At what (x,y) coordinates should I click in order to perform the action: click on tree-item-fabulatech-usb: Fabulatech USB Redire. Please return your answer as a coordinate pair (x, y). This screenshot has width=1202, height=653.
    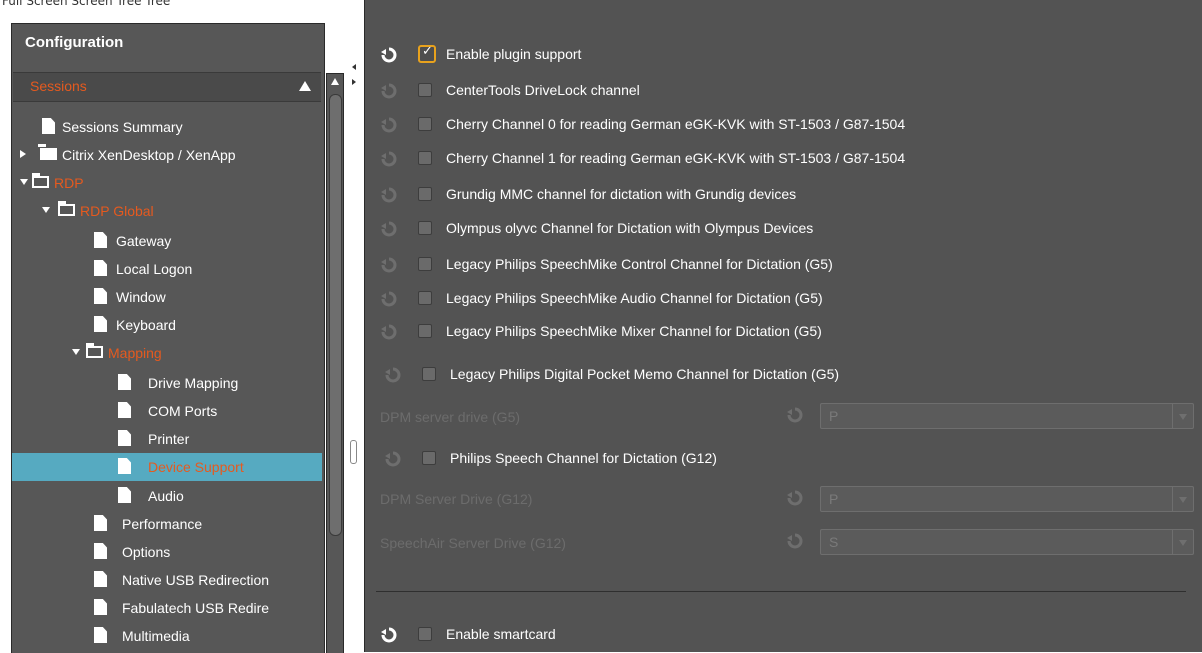
    Looking at the image, I should click on (170, 608).